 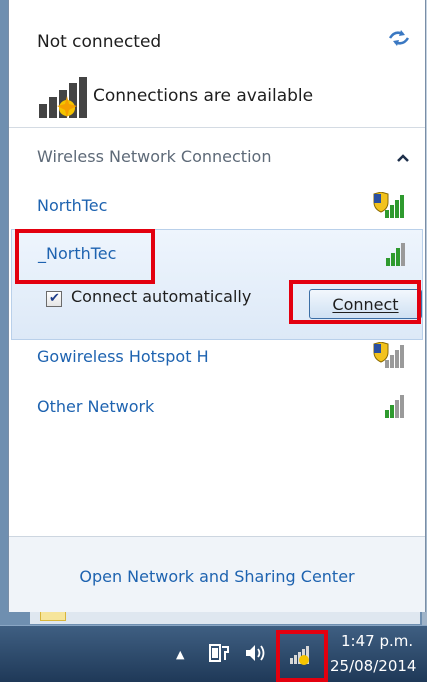 I want to click on section-title: Wireless Network Connection, so click(x=154, y=156).